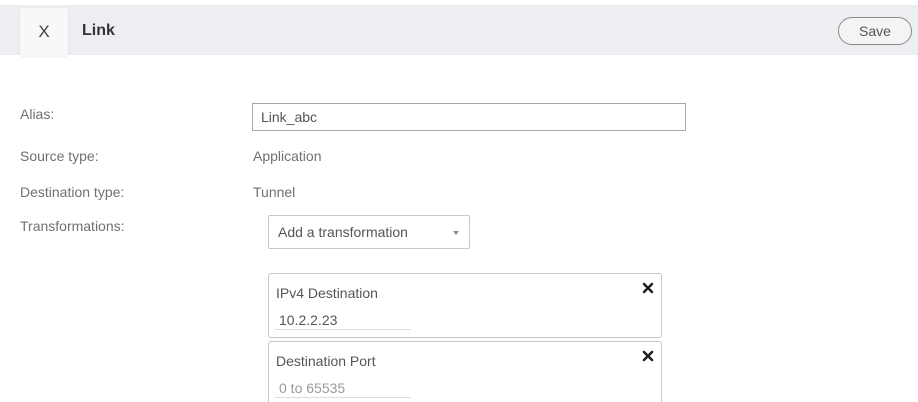 Image resolution: width=918 pixels, height=402 pixels. Describe the element at coordinates (98, 30) in the screenshot. I see `page-title: Link` at that location.